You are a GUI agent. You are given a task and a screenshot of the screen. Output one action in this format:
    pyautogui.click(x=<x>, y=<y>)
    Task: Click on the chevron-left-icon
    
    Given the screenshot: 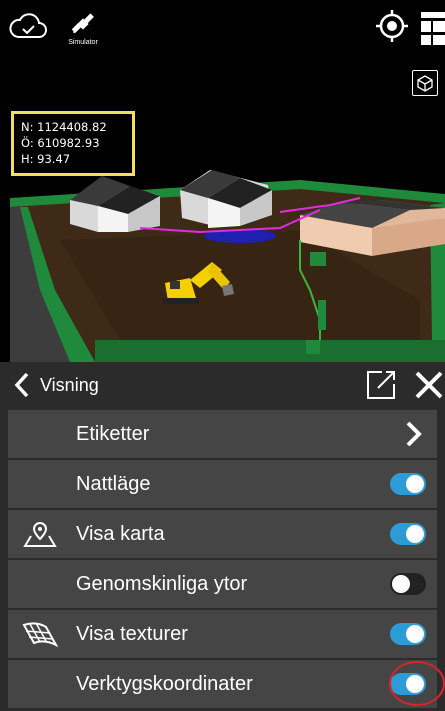 What is the action you would take?
    pyautogui.click(x=21, y=385)
    